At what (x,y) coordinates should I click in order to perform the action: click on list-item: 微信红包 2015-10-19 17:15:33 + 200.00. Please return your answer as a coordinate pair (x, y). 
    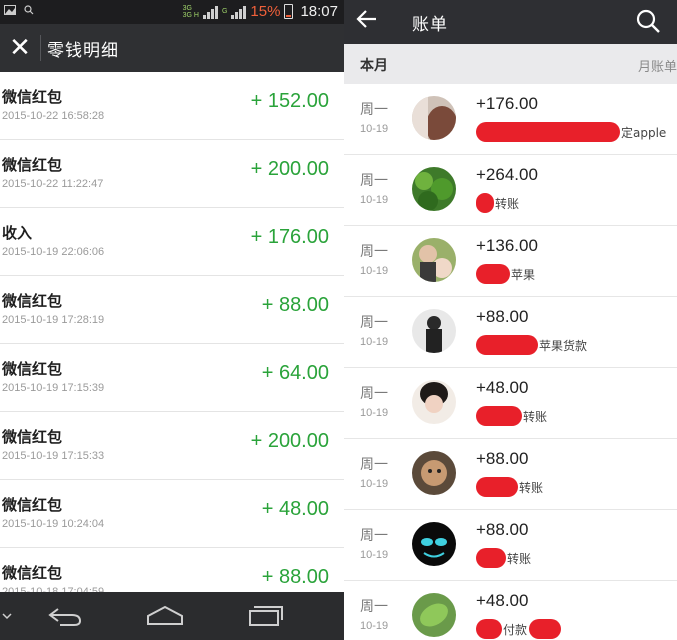
    Looking at the image, I should click on (172, 446).